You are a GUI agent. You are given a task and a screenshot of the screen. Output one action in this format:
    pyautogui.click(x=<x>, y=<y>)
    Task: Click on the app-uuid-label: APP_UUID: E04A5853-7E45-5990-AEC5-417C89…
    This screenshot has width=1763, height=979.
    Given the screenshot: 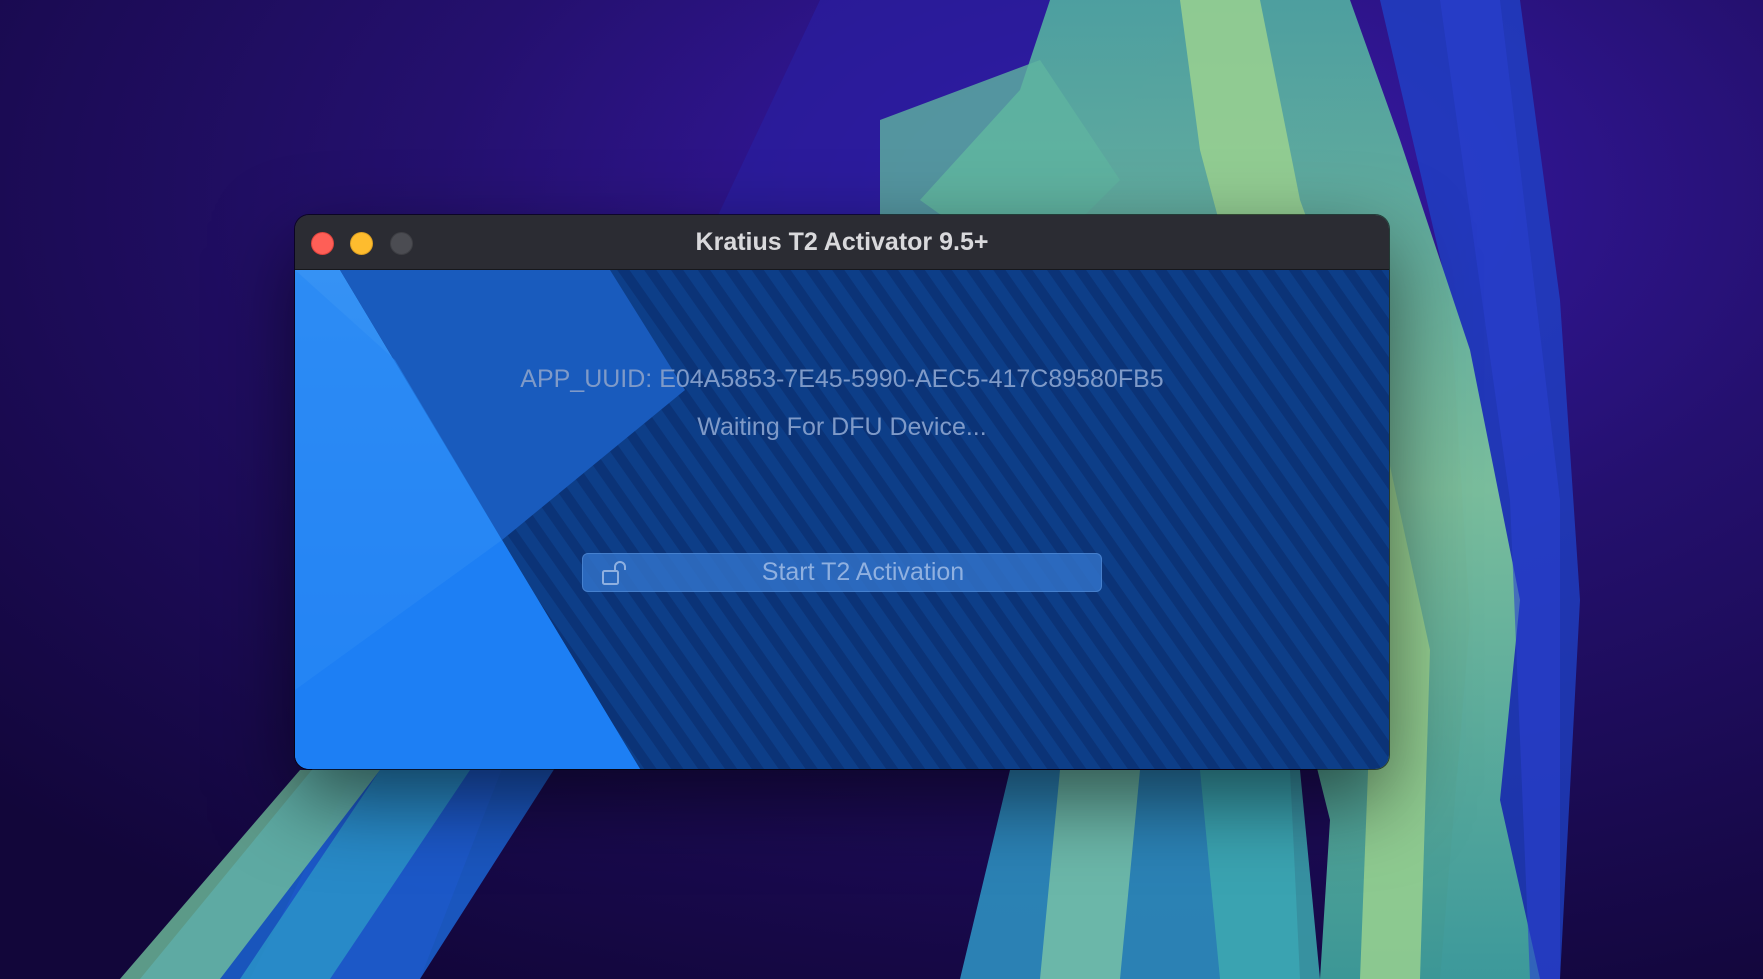 What is the action you would take?
    pyautogui.click(x=842, y=379)
    